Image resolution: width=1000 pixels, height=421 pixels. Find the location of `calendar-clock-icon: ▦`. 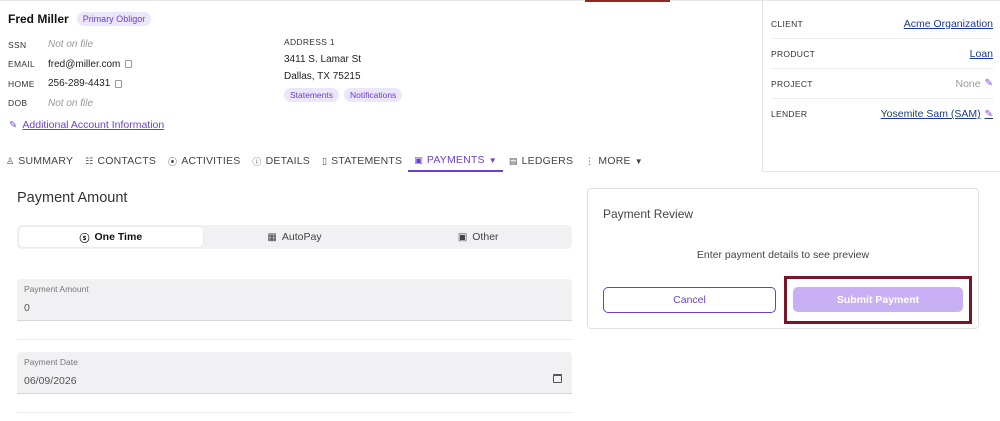

calendar-clock-icon: ▦ is located at coordinates (272, 237).